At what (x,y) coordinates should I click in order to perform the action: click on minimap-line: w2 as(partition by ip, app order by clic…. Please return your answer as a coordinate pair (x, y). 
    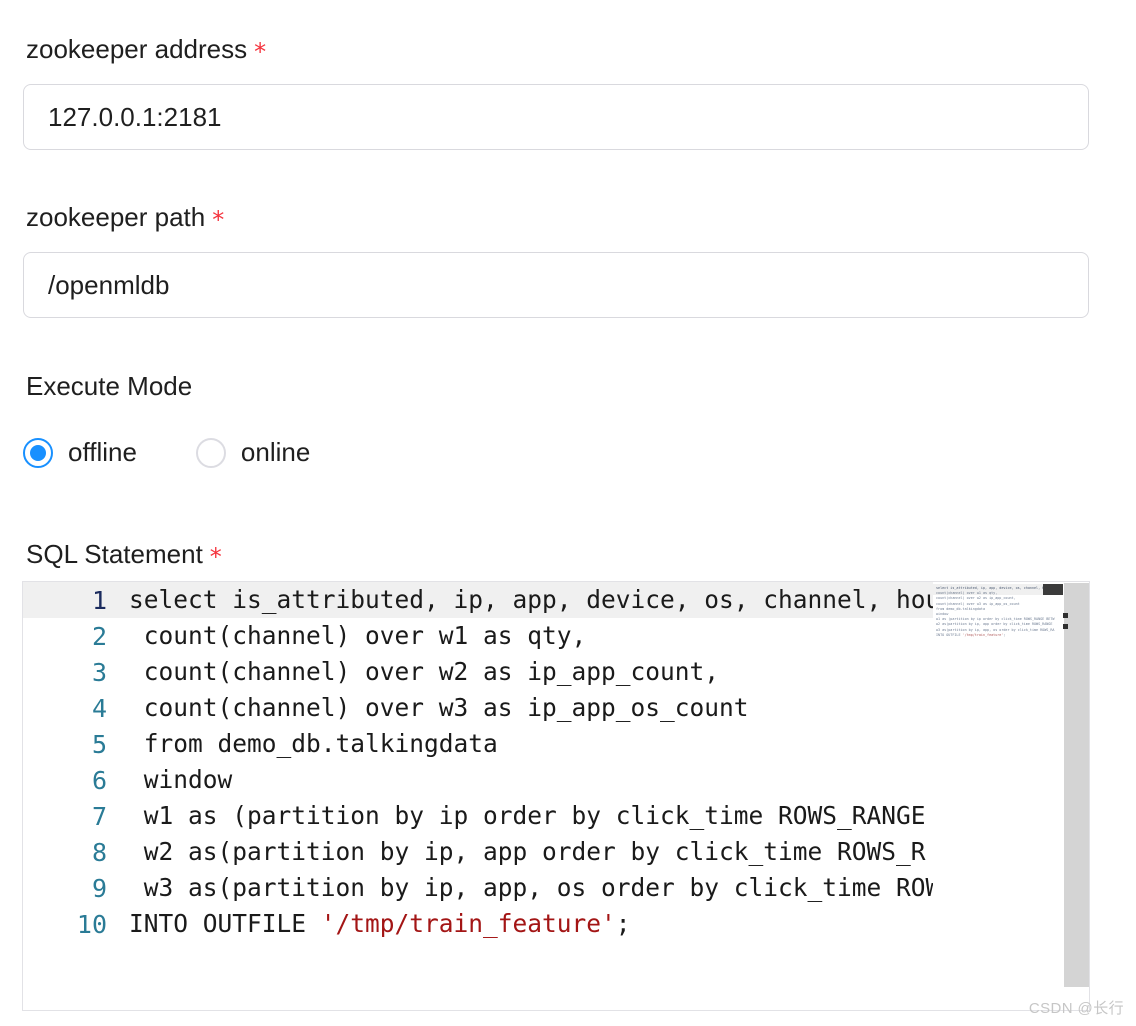
    Looking at the image, I should click on (994, 624).